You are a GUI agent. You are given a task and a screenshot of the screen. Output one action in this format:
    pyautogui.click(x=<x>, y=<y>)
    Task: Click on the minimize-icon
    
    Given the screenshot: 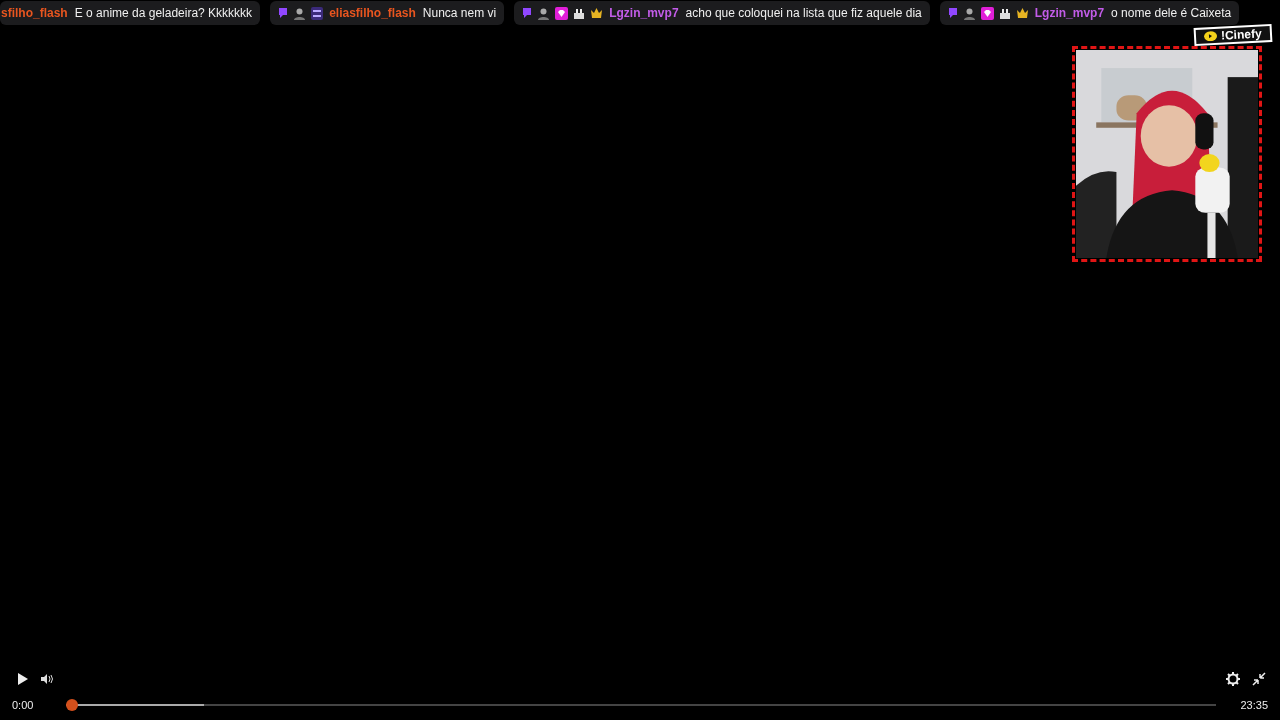 What is the action you would take?
    pyautogui.click(x=1259, y=678)
    